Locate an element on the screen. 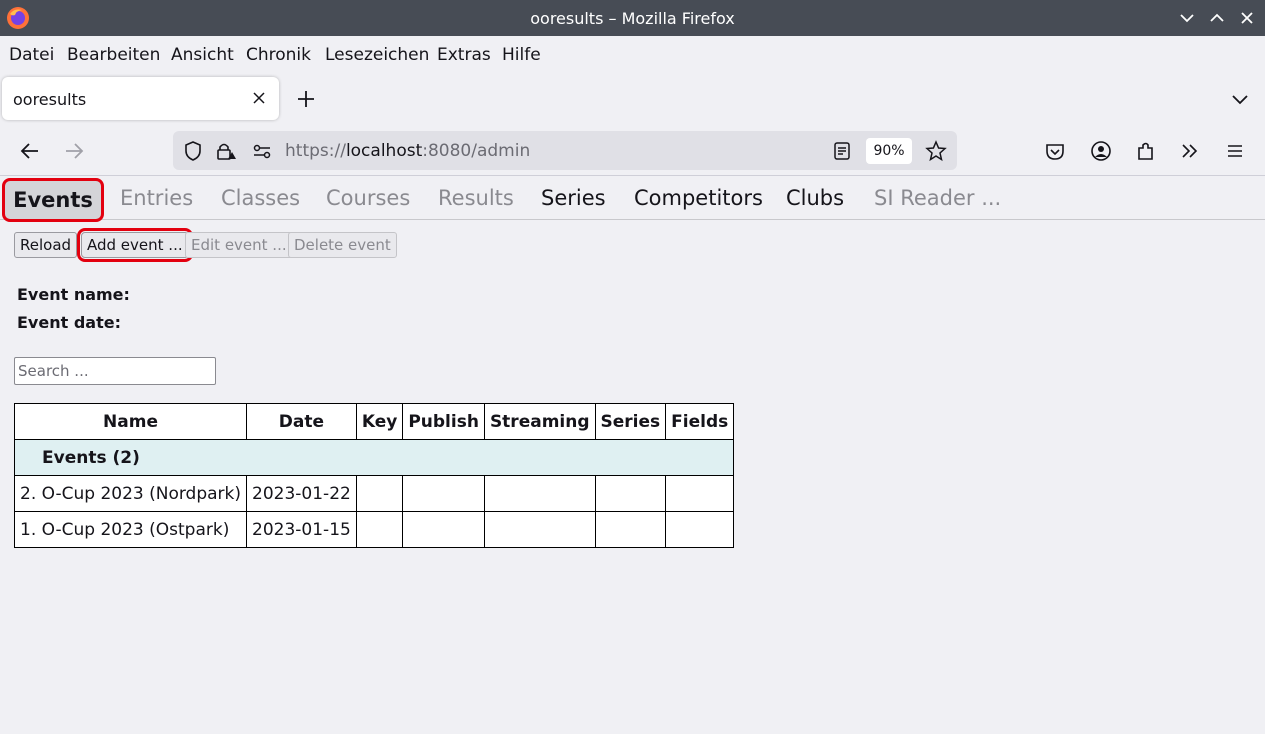 The image size is (1265, 734). column-header-date: Date is located at coordinates (301, 421).